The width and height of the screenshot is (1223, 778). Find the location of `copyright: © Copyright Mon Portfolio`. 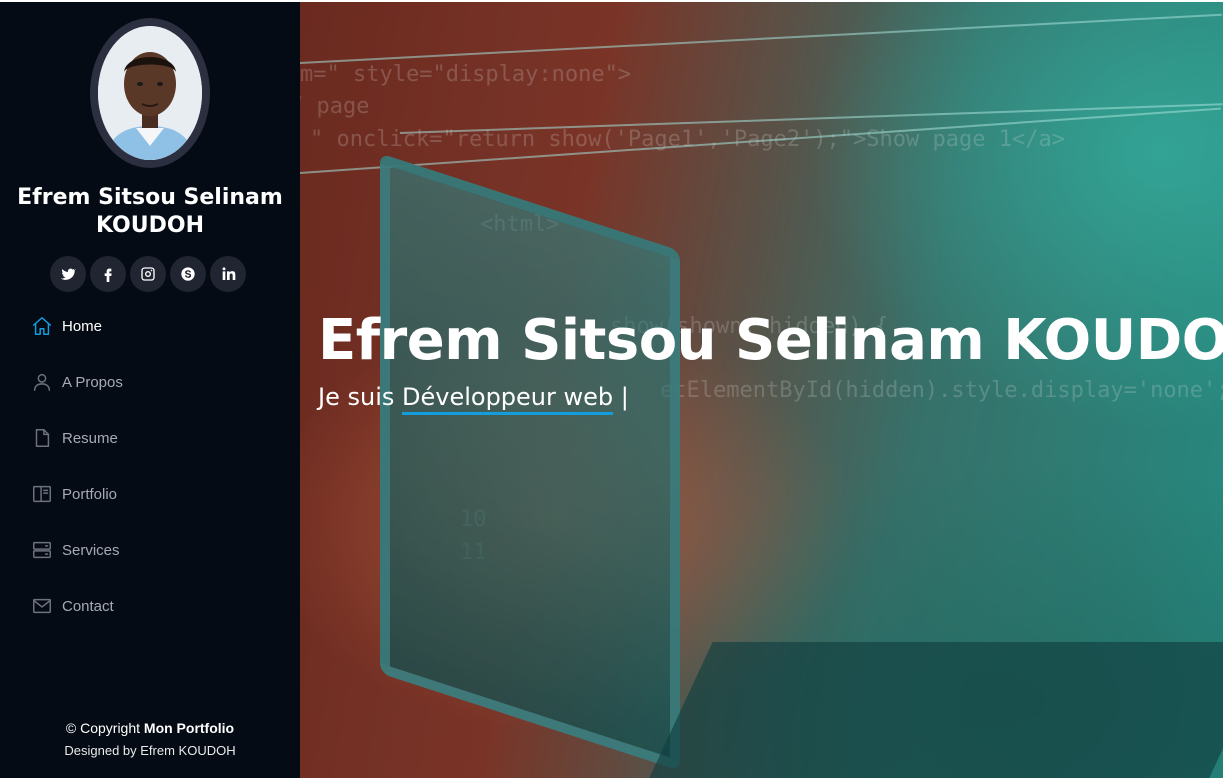

copyright: © Copyright Mon Portfolio is located at coordinates (150, 728).